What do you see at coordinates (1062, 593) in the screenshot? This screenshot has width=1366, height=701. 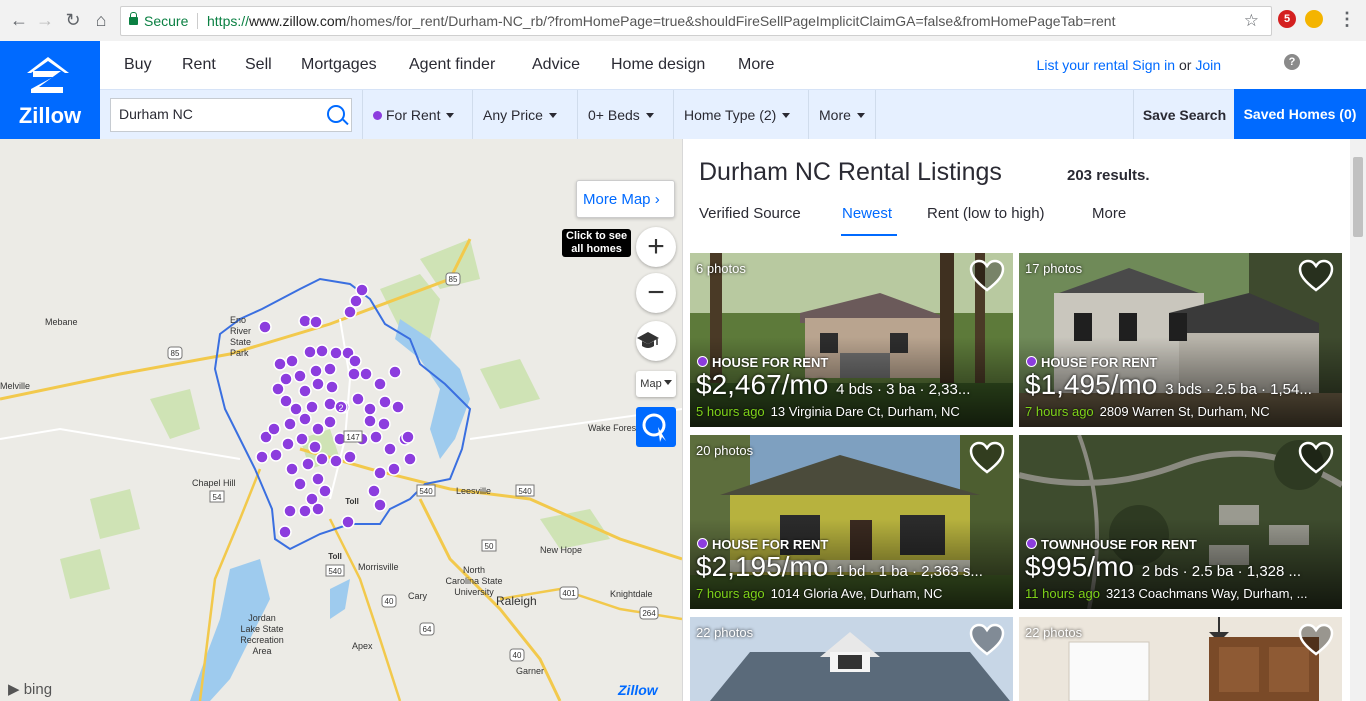 I see `listing-age: 11 hours ago` at bounding box center [1062, 593].